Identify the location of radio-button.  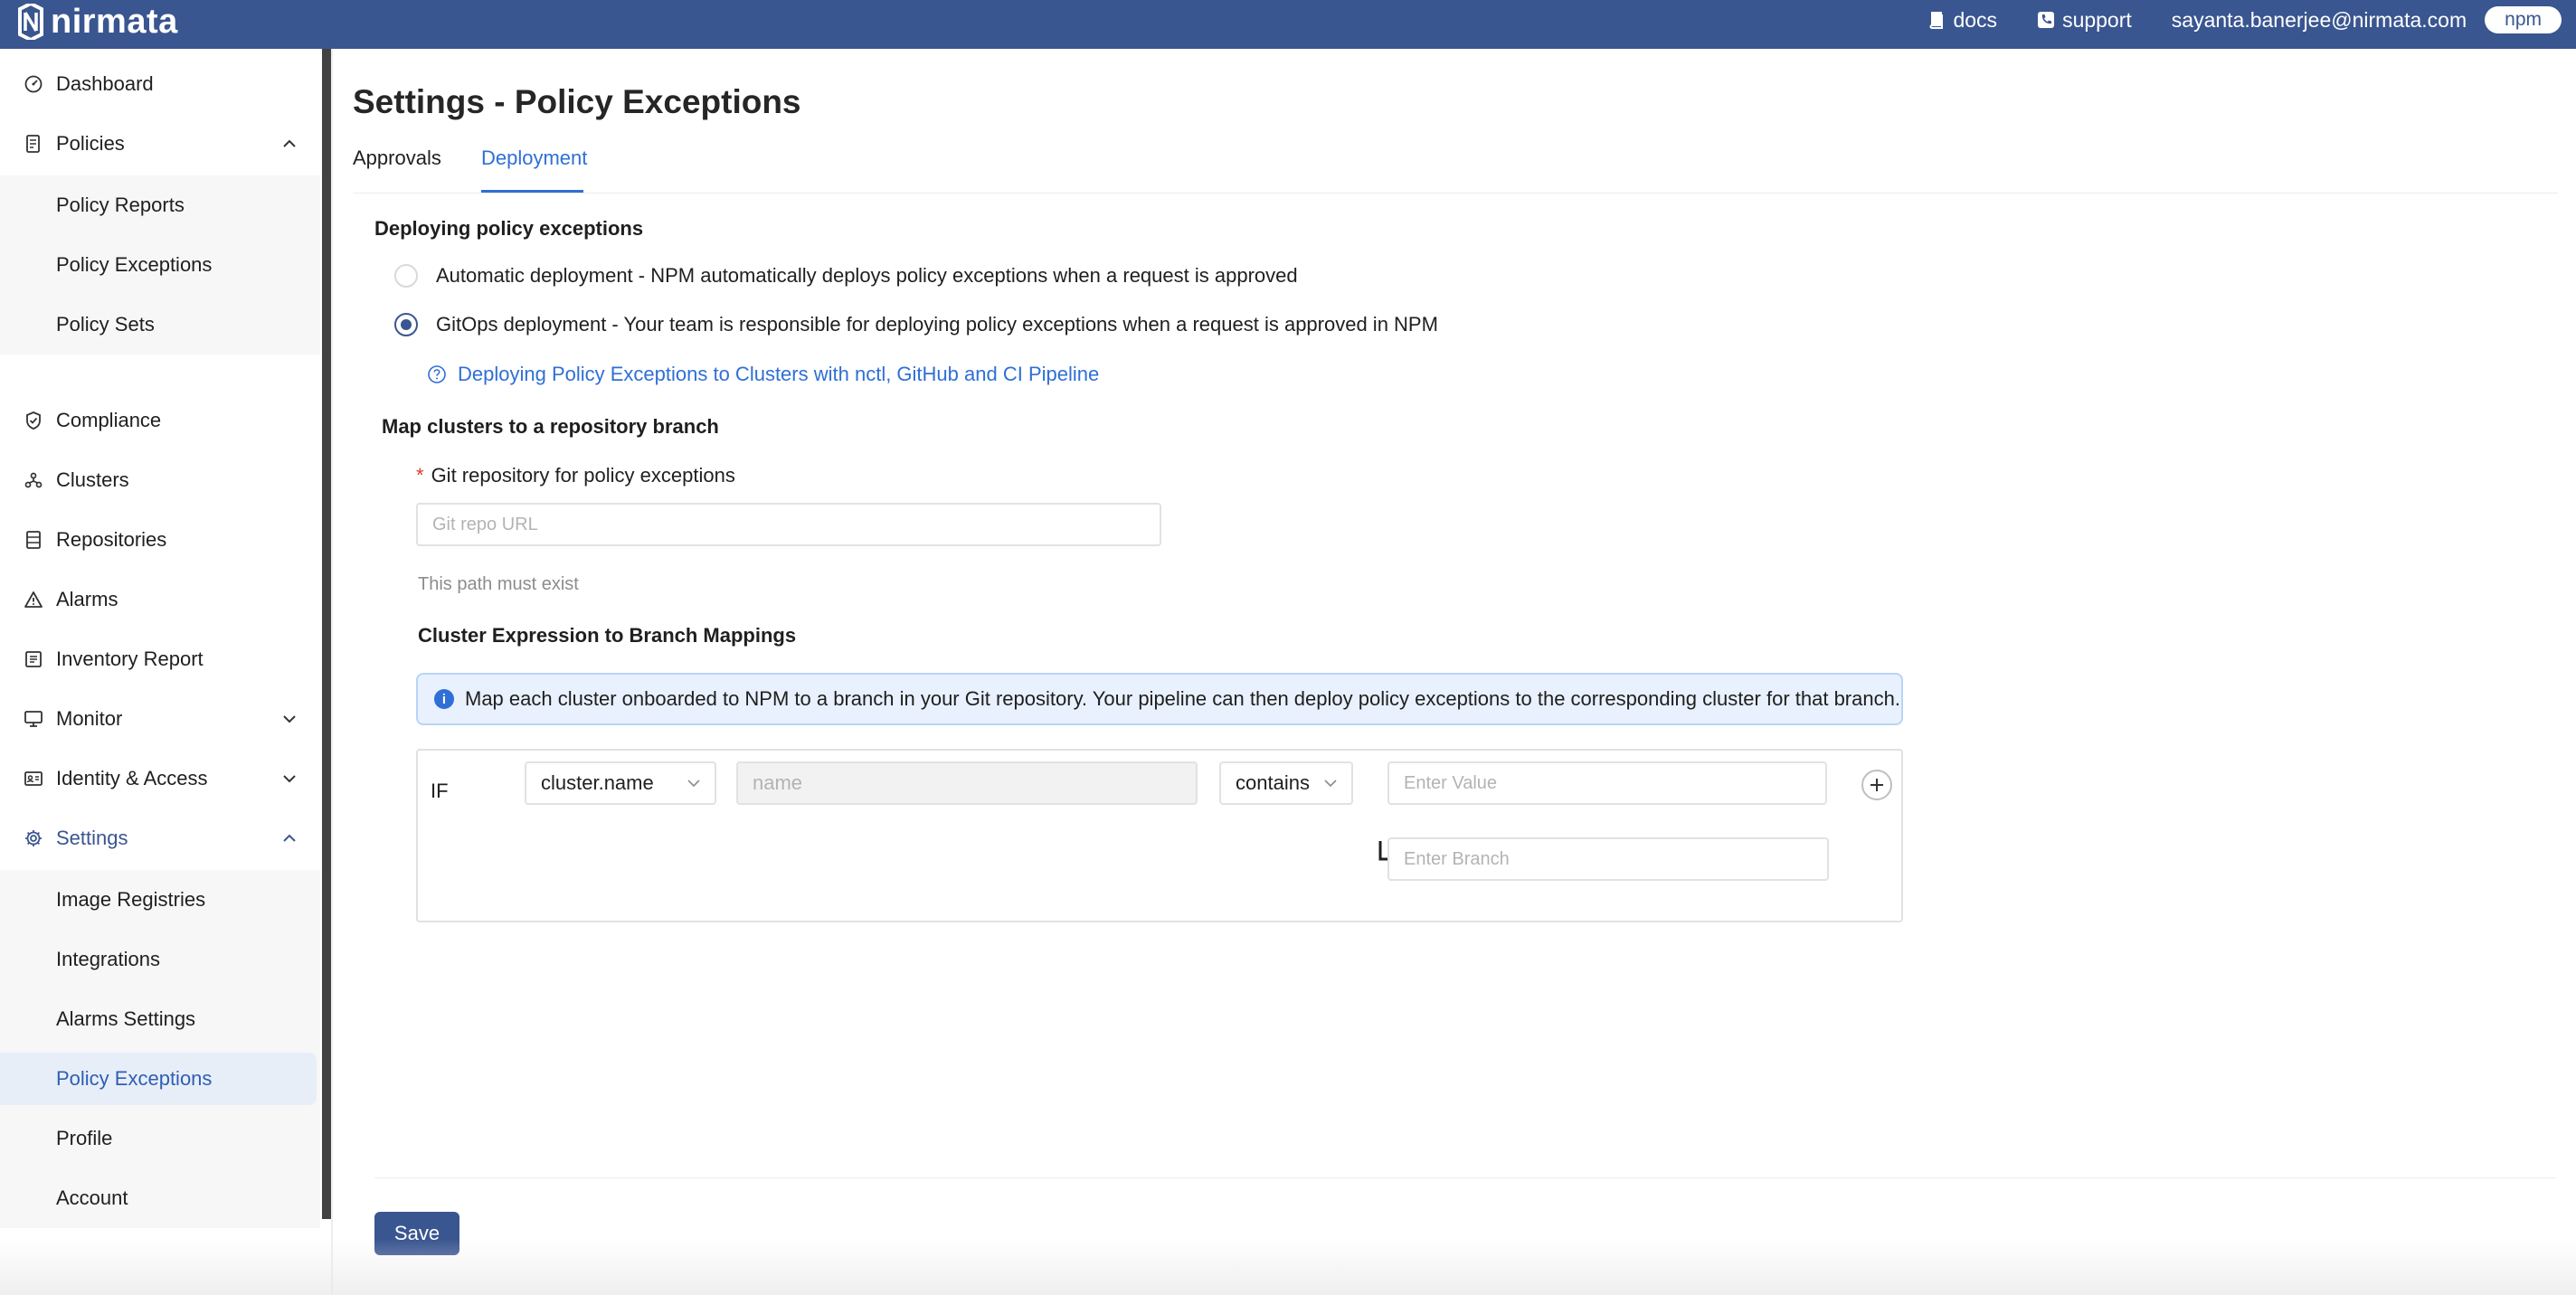
(406, 276).